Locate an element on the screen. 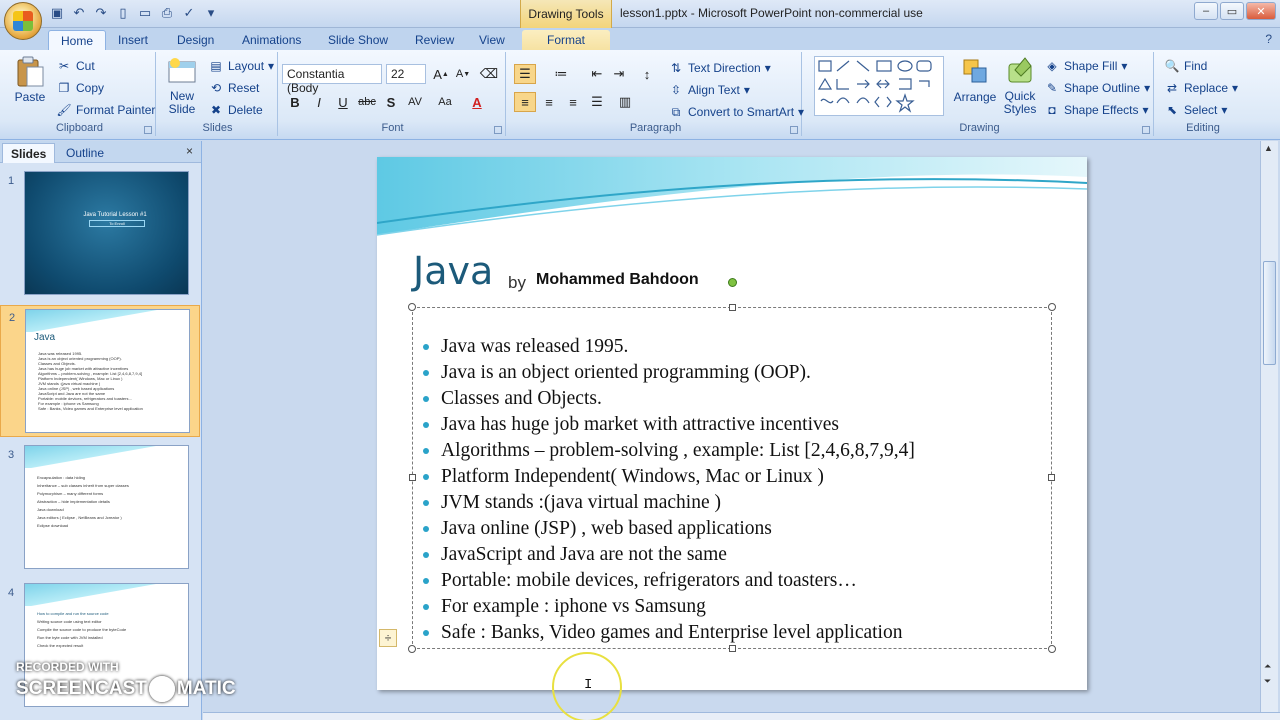  text-direction-button: ⇅ Text Direction ▾ is located at coordinates (719, 68).